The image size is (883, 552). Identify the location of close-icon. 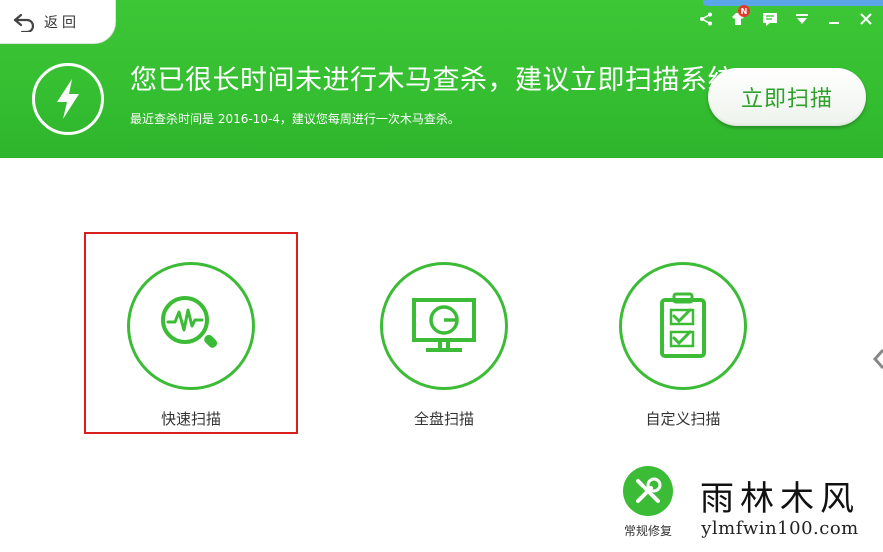
(866, 19).